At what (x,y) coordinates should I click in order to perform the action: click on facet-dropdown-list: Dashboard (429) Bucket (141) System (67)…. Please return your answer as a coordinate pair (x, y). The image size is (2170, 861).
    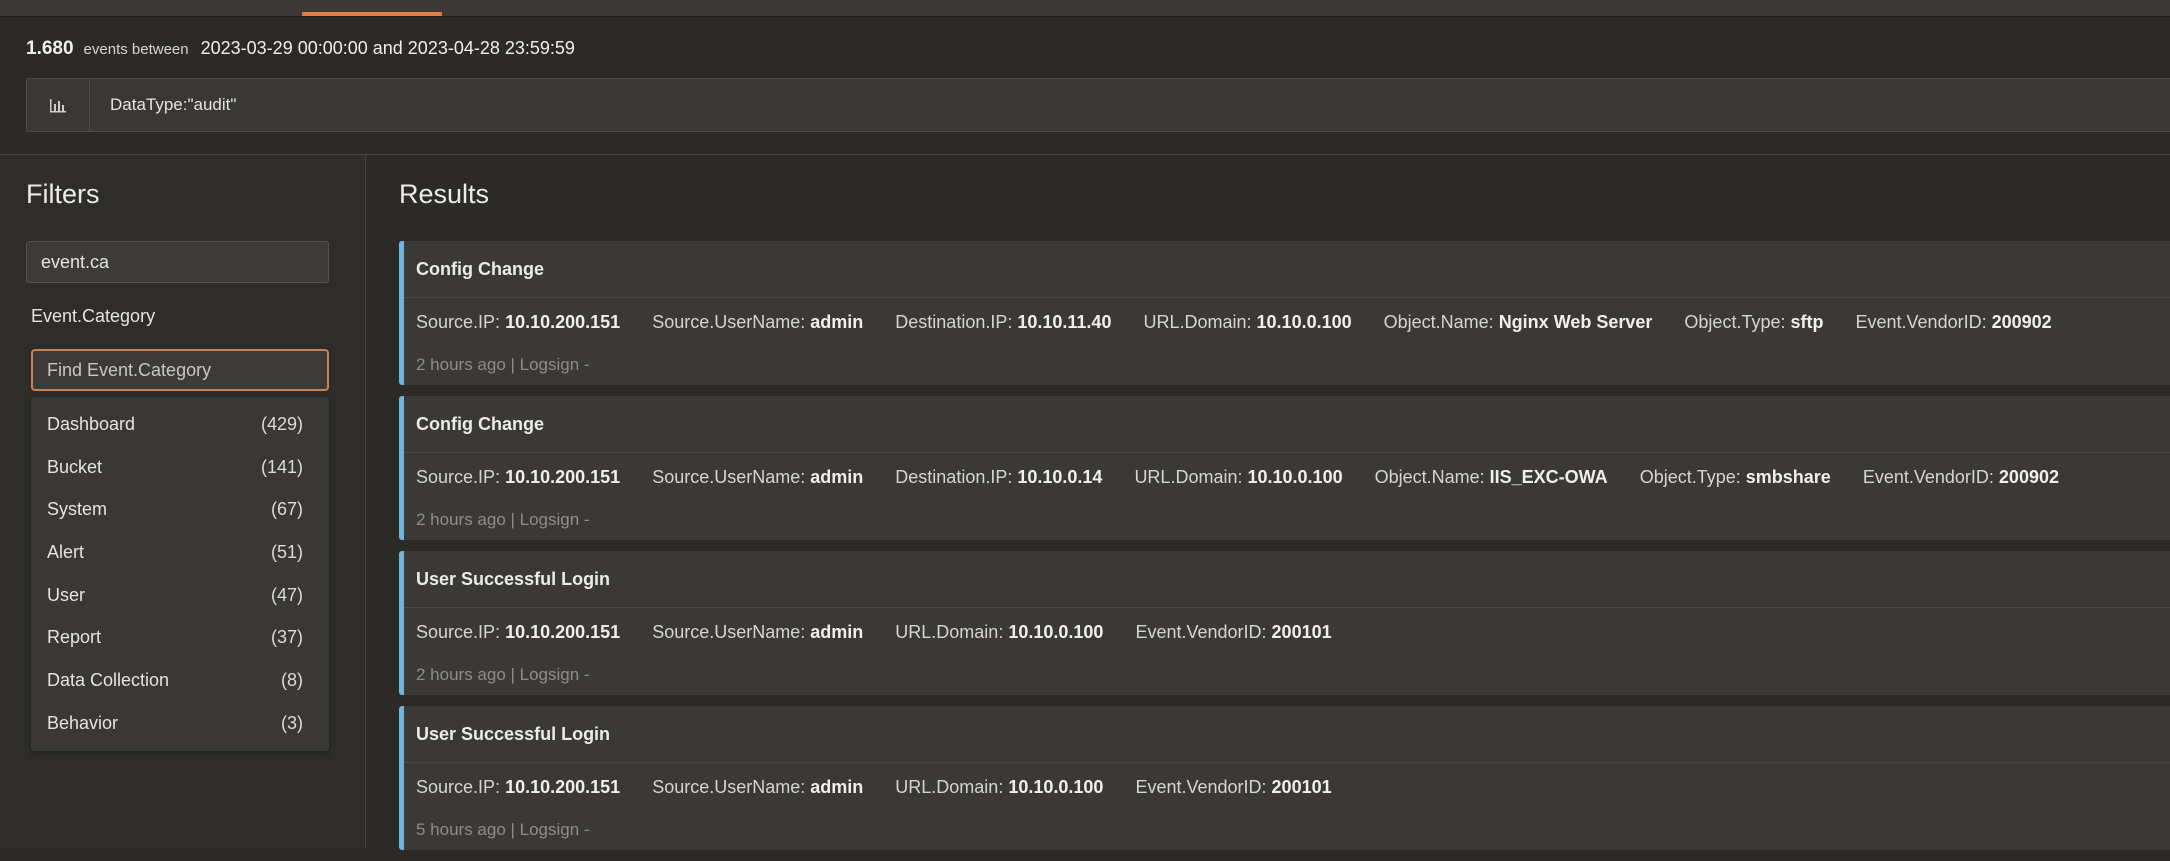
    Looking at the image, I should click on (180, 574).